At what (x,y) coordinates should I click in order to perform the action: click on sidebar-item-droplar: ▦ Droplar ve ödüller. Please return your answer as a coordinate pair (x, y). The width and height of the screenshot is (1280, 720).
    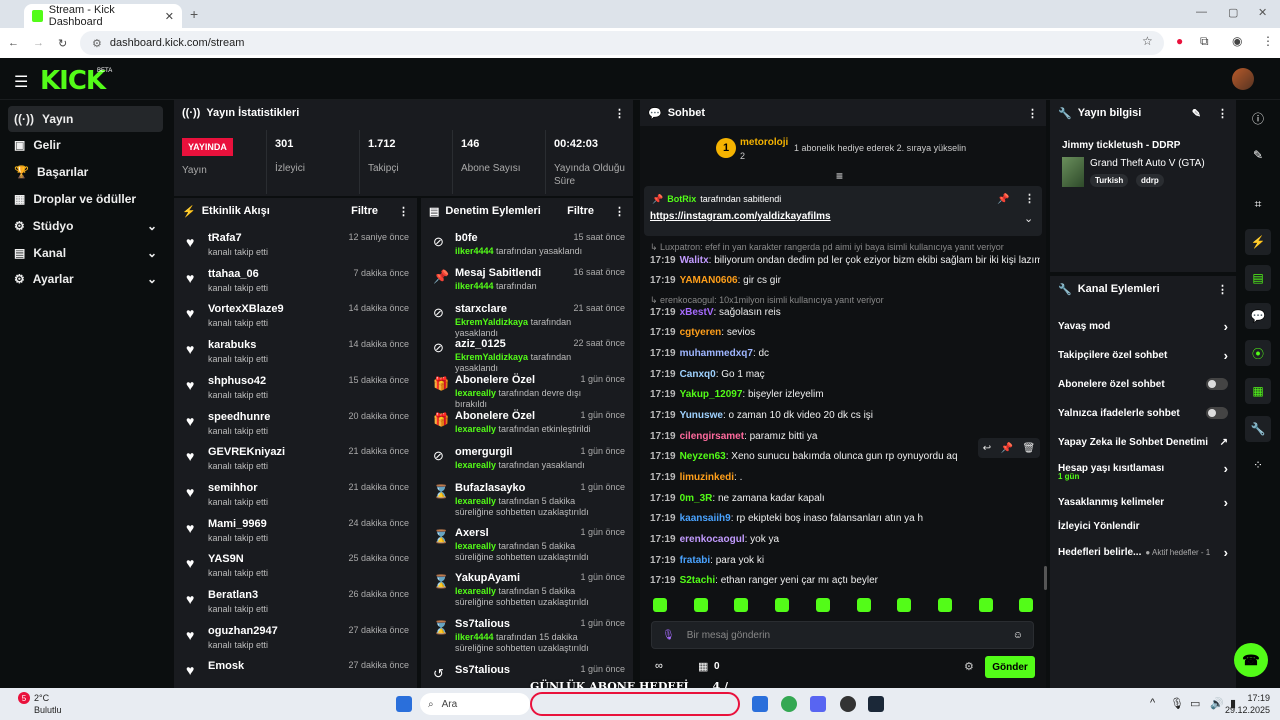
    Looking at the image, I should click on (85, 199).